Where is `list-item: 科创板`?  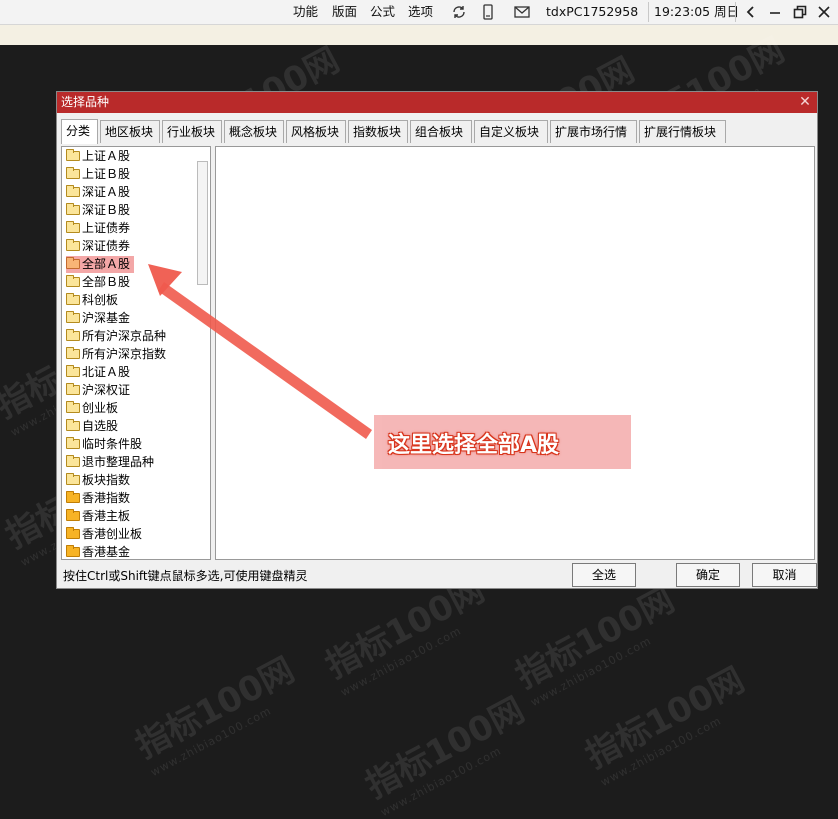
list-item: 科创板 is located at coordinates (94, 300).